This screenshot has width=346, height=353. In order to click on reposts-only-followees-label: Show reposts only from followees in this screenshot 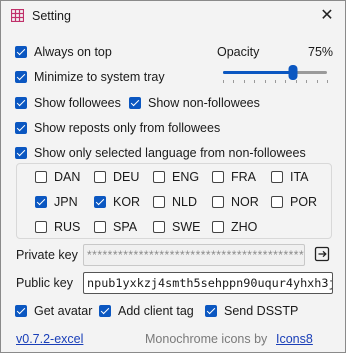, I will do `click(127, 128)`.